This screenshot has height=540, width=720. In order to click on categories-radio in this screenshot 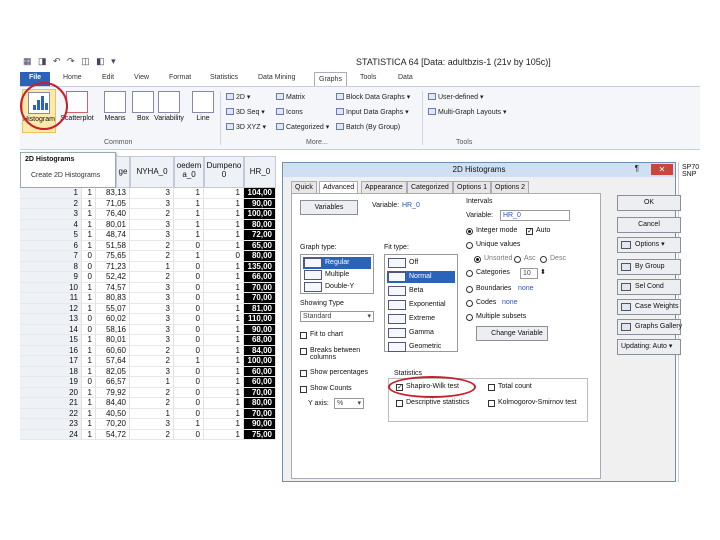, I will do `click(469, 273)`.